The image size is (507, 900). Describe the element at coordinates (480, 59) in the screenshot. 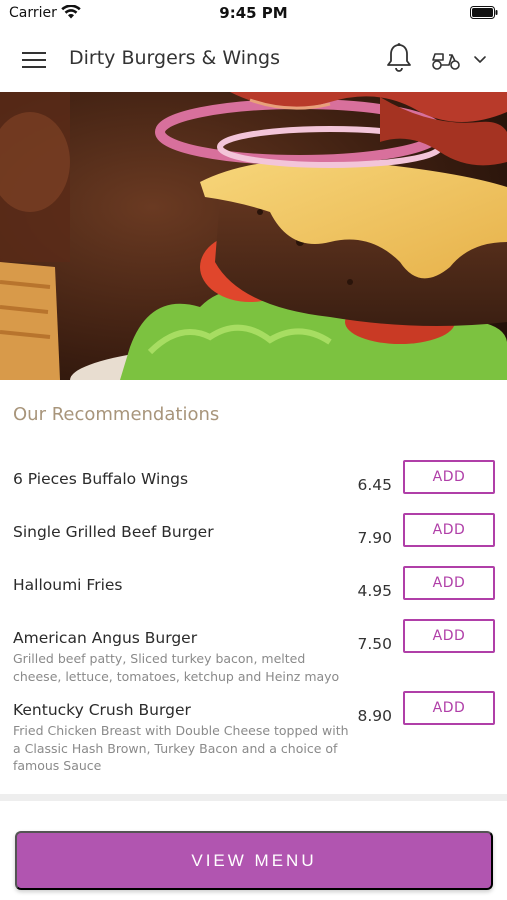

I see `chevron-down-icon` at that location.